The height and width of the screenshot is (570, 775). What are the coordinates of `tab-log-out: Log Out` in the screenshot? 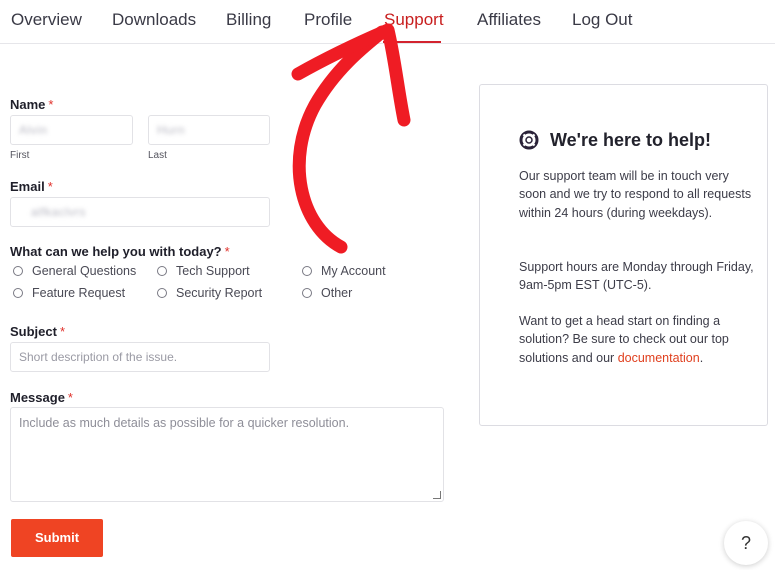 It's located at (602, 20).